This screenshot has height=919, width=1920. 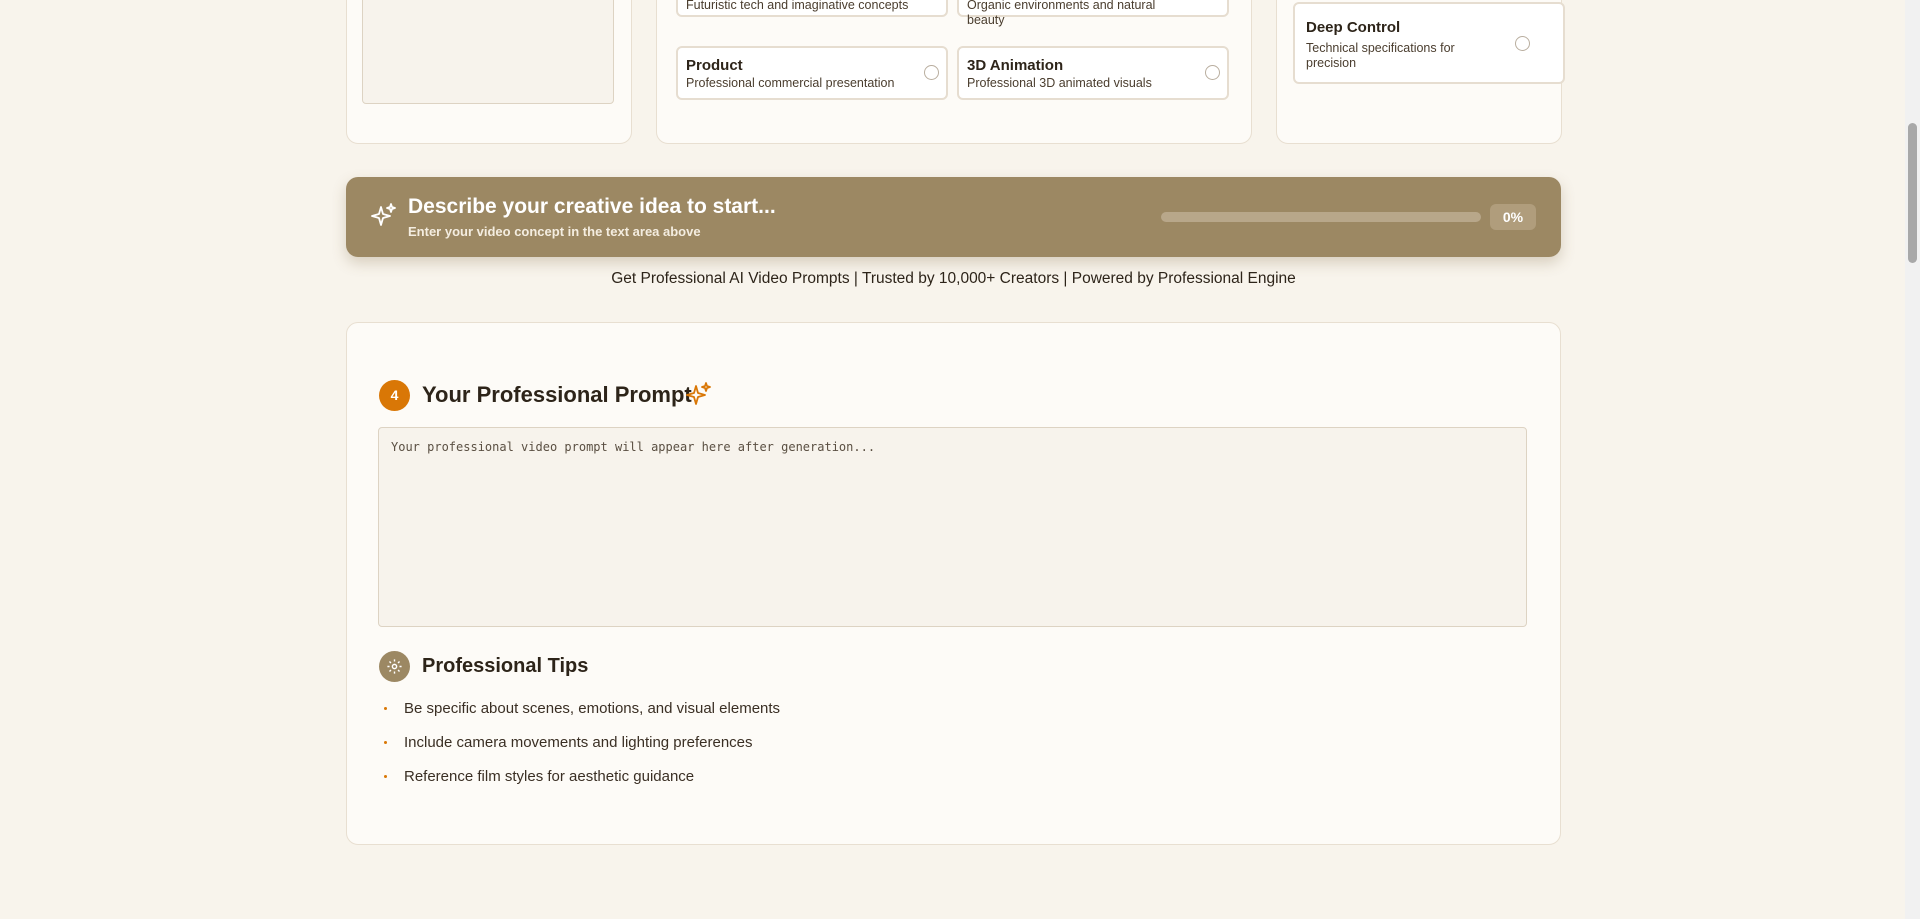 What do you see at coordinates (1380, 55) in the screenshot?
I see `control-option-desc: Technical specifications for precision` at bounding box center [1380, 55].